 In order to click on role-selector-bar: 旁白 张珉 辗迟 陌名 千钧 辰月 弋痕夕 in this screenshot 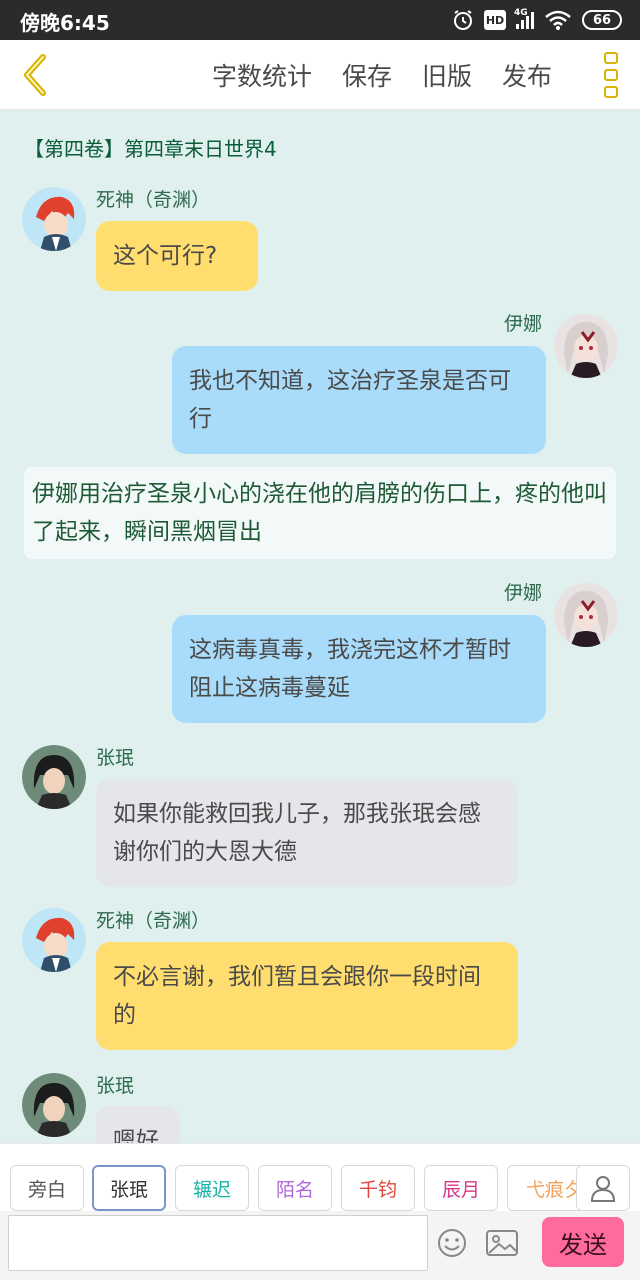, I will do `click(320, 1177)`.